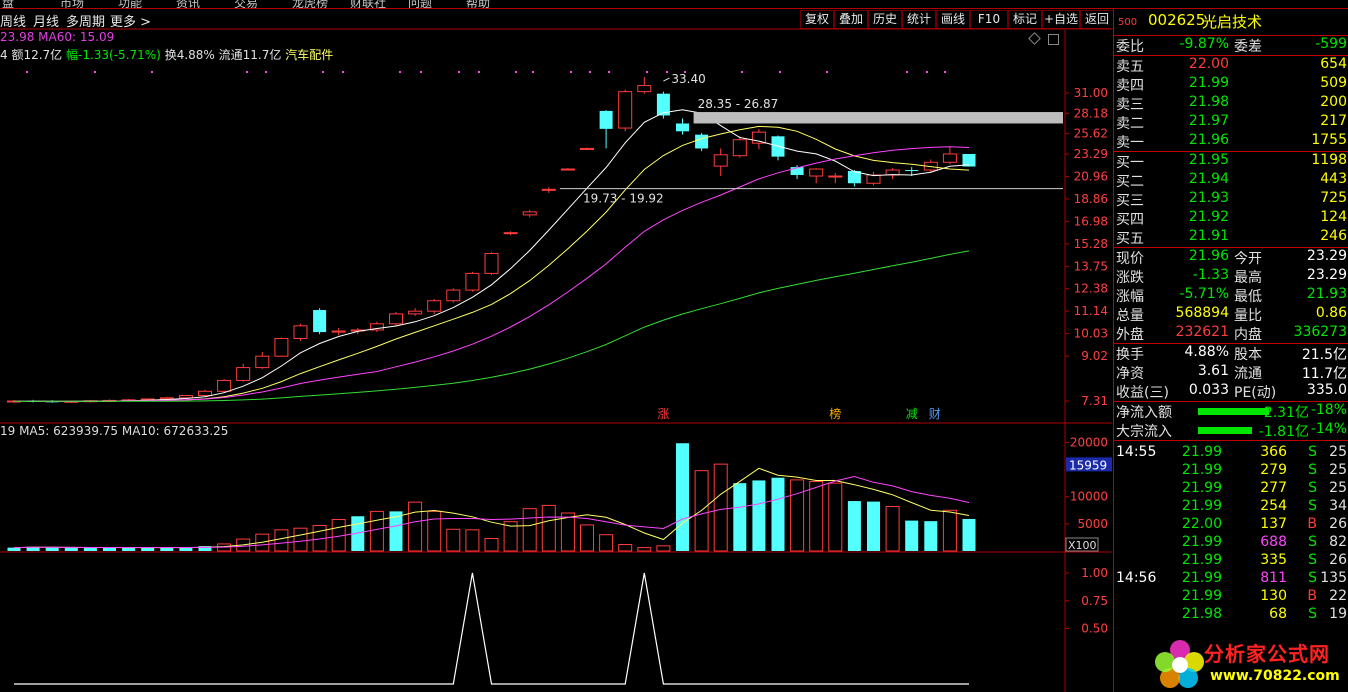 The image size is (1348, 692). What do you see at coordinates (1231, 141) in the screenshot?
I see `quote-row: 卖一 21.96 1755` at bounding box center [1231, 141].